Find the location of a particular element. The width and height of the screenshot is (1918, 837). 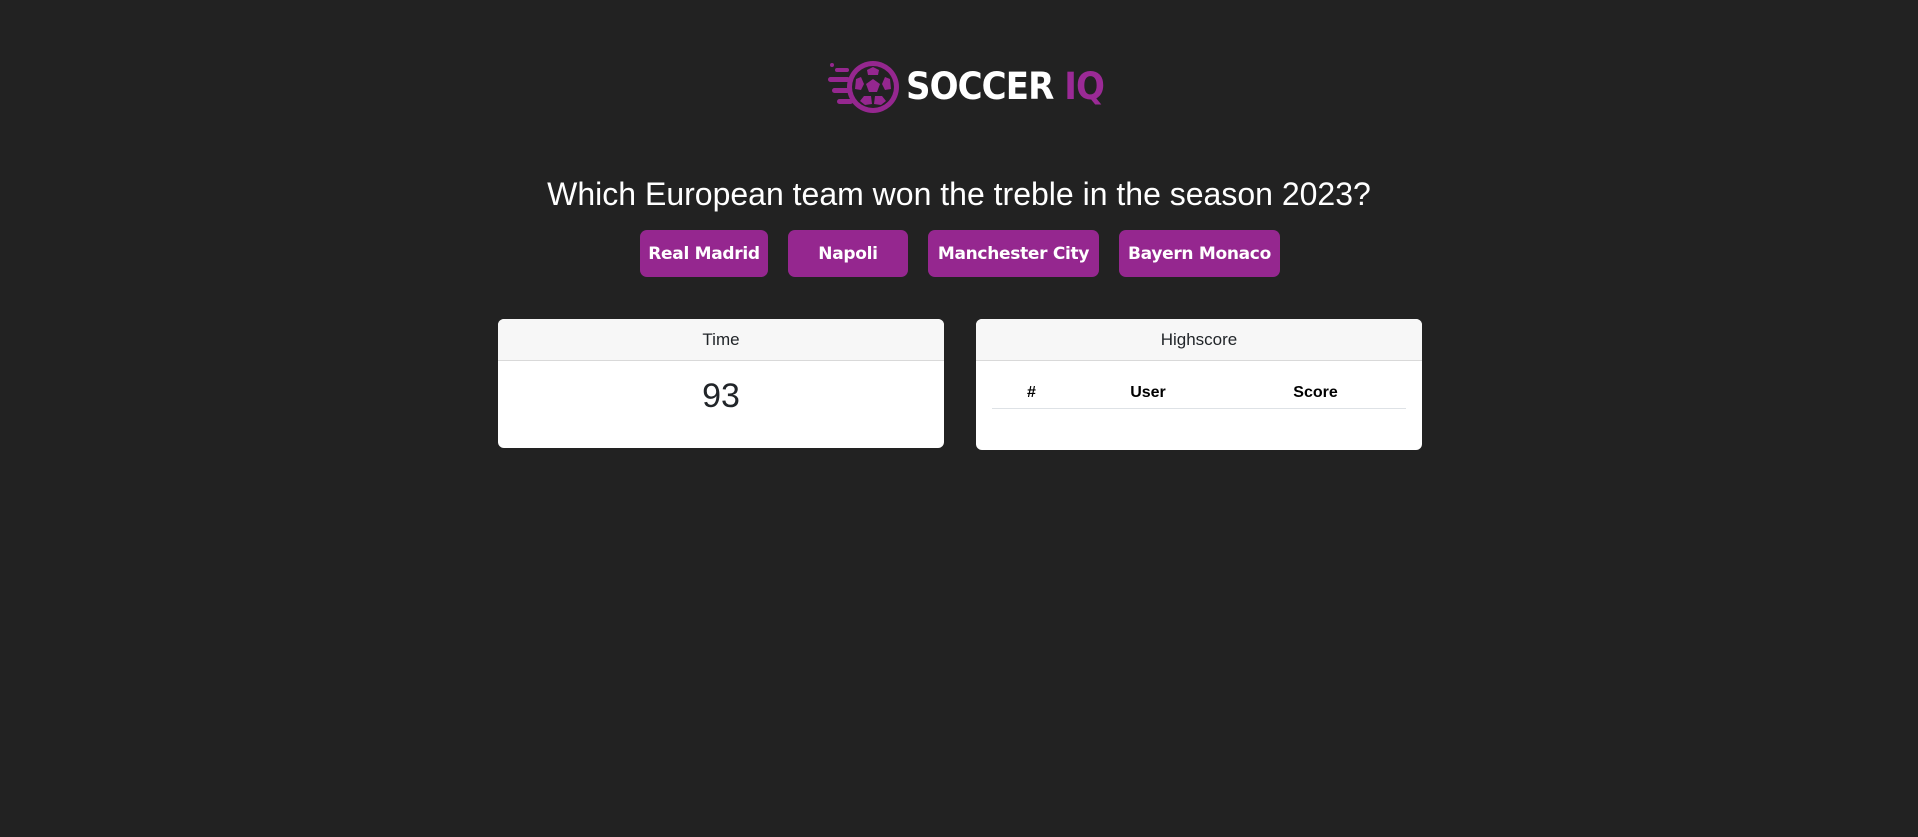

logo-word-soccer: SOCCER is located at coordinates (980, 86).